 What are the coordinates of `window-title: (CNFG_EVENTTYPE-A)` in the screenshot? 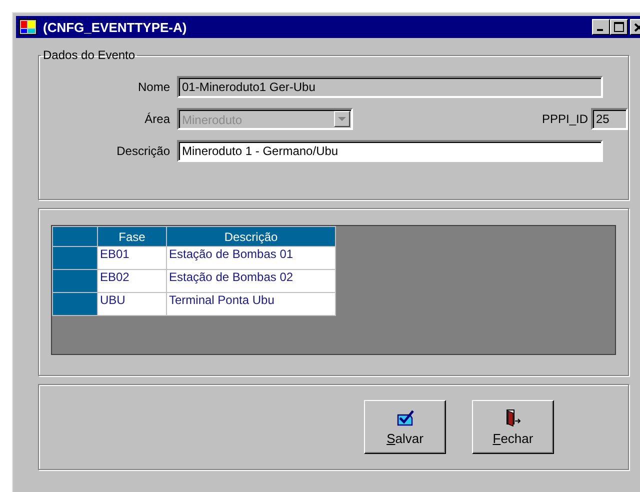 It's located at (115, 27).